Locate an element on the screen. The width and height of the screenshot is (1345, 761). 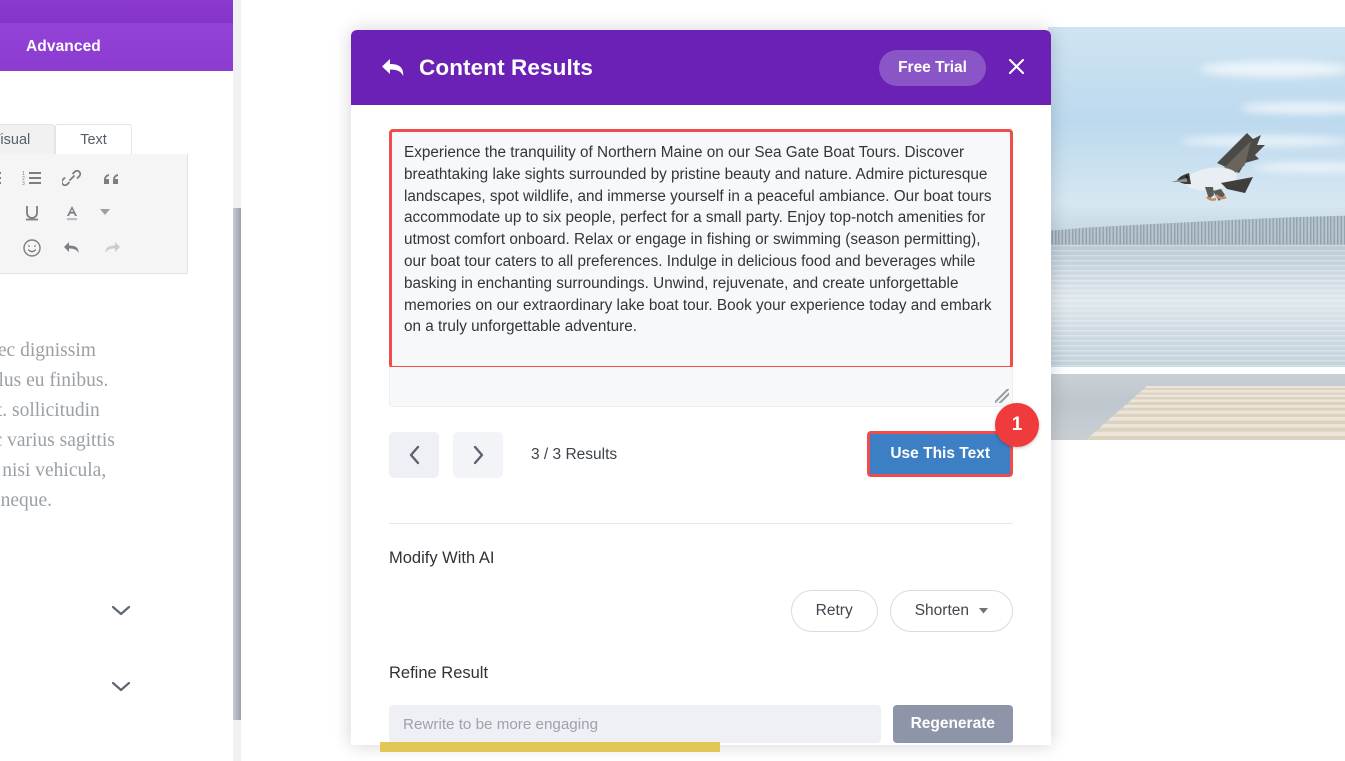
page-accent-bar is located at coordinates (550, 747).